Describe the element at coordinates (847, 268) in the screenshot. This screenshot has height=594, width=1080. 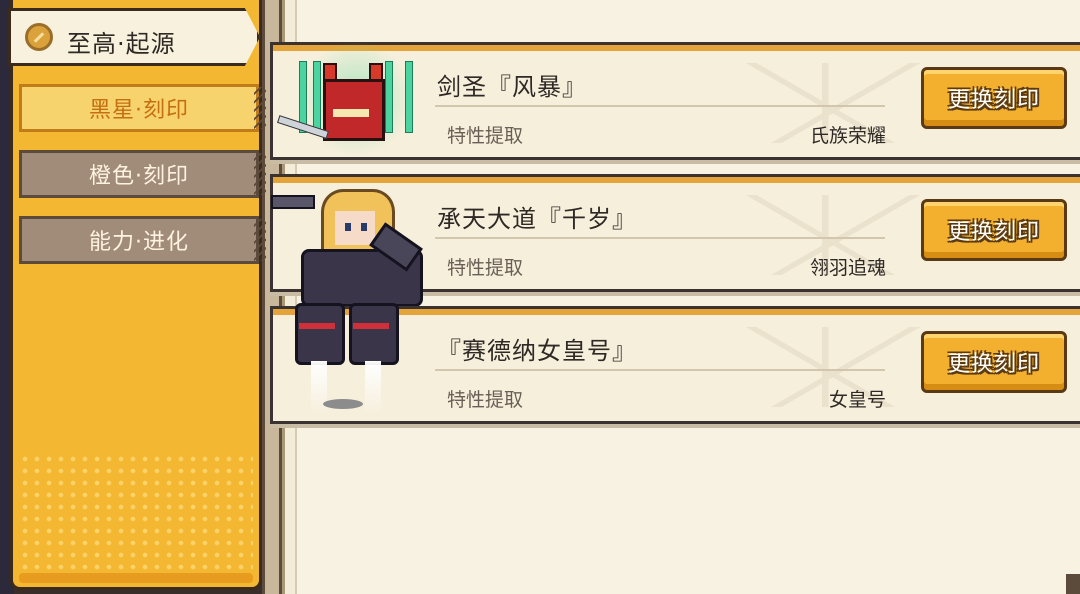
I see `trait-value: 翎羽追魂` at that location.